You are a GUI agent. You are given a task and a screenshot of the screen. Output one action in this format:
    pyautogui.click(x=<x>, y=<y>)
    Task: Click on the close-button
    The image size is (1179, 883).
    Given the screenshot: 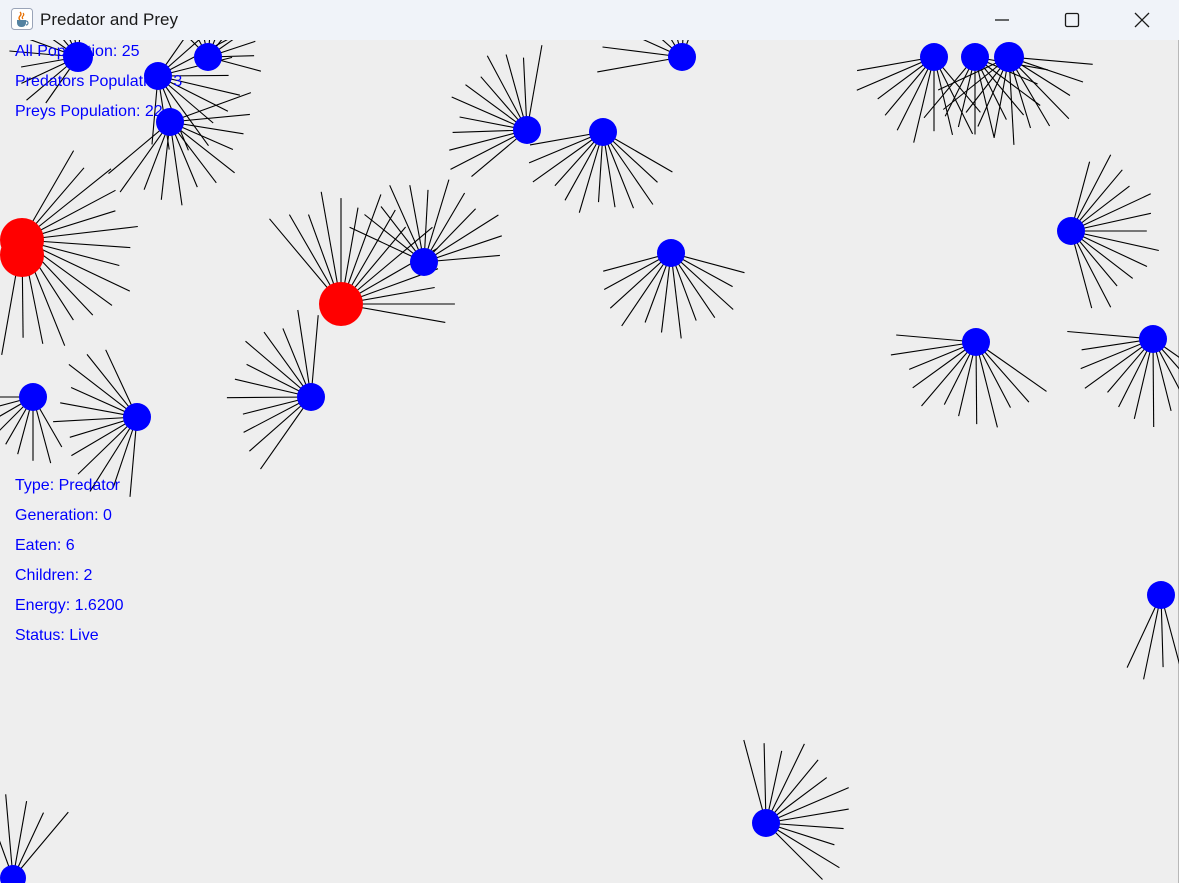 What is the action you would take?
    pyautogui.click(x=1142, y=20)
    